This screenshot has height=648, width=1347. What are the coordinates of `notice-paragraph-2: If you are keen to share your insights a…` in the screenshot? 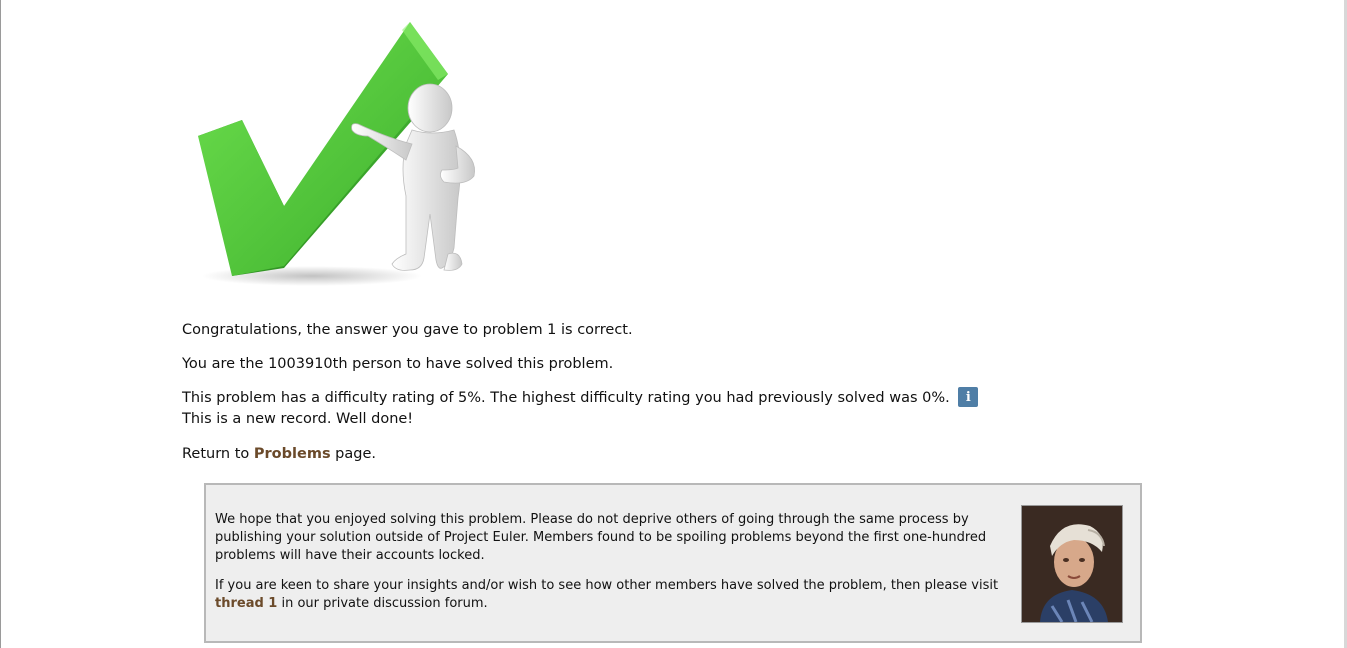 It's located at (610, 595).